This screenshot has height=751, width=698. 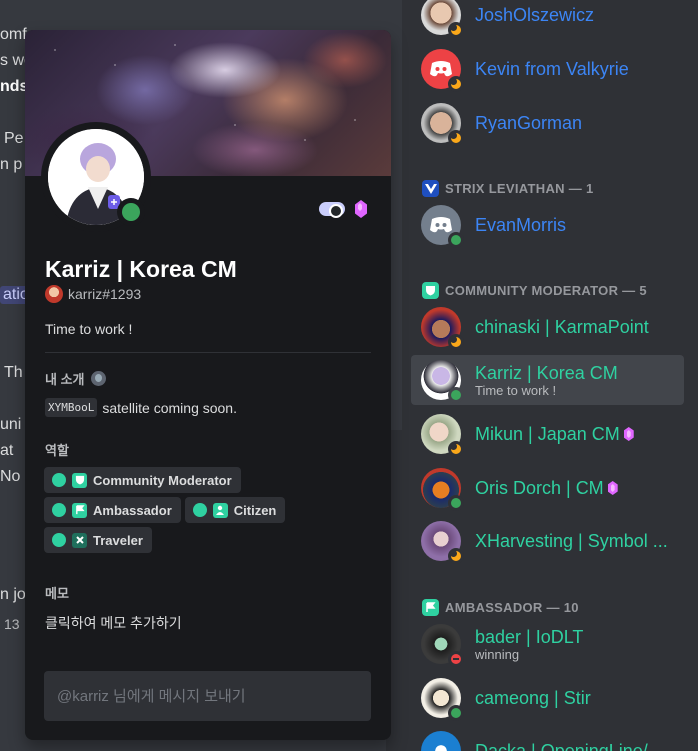 I want to click on about-me-text: XYMBooL satellite coming soon., so click(x=141, y=407).